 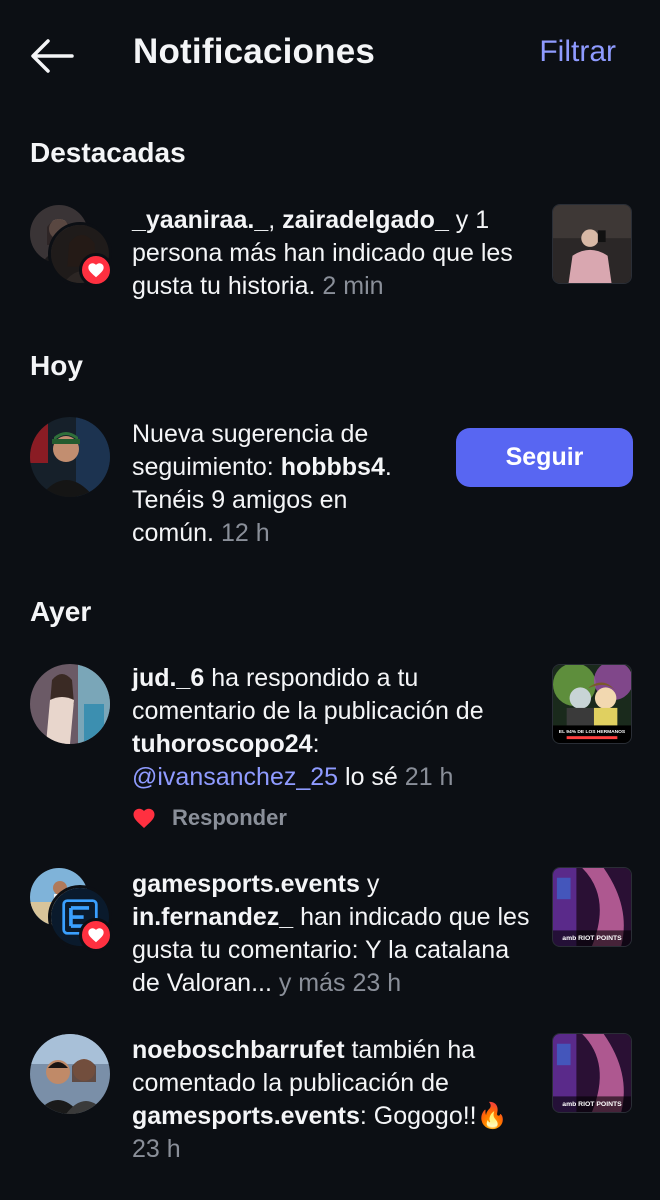 I want to click on section-featured-title: Destacadas, so click(x=108, y=152).